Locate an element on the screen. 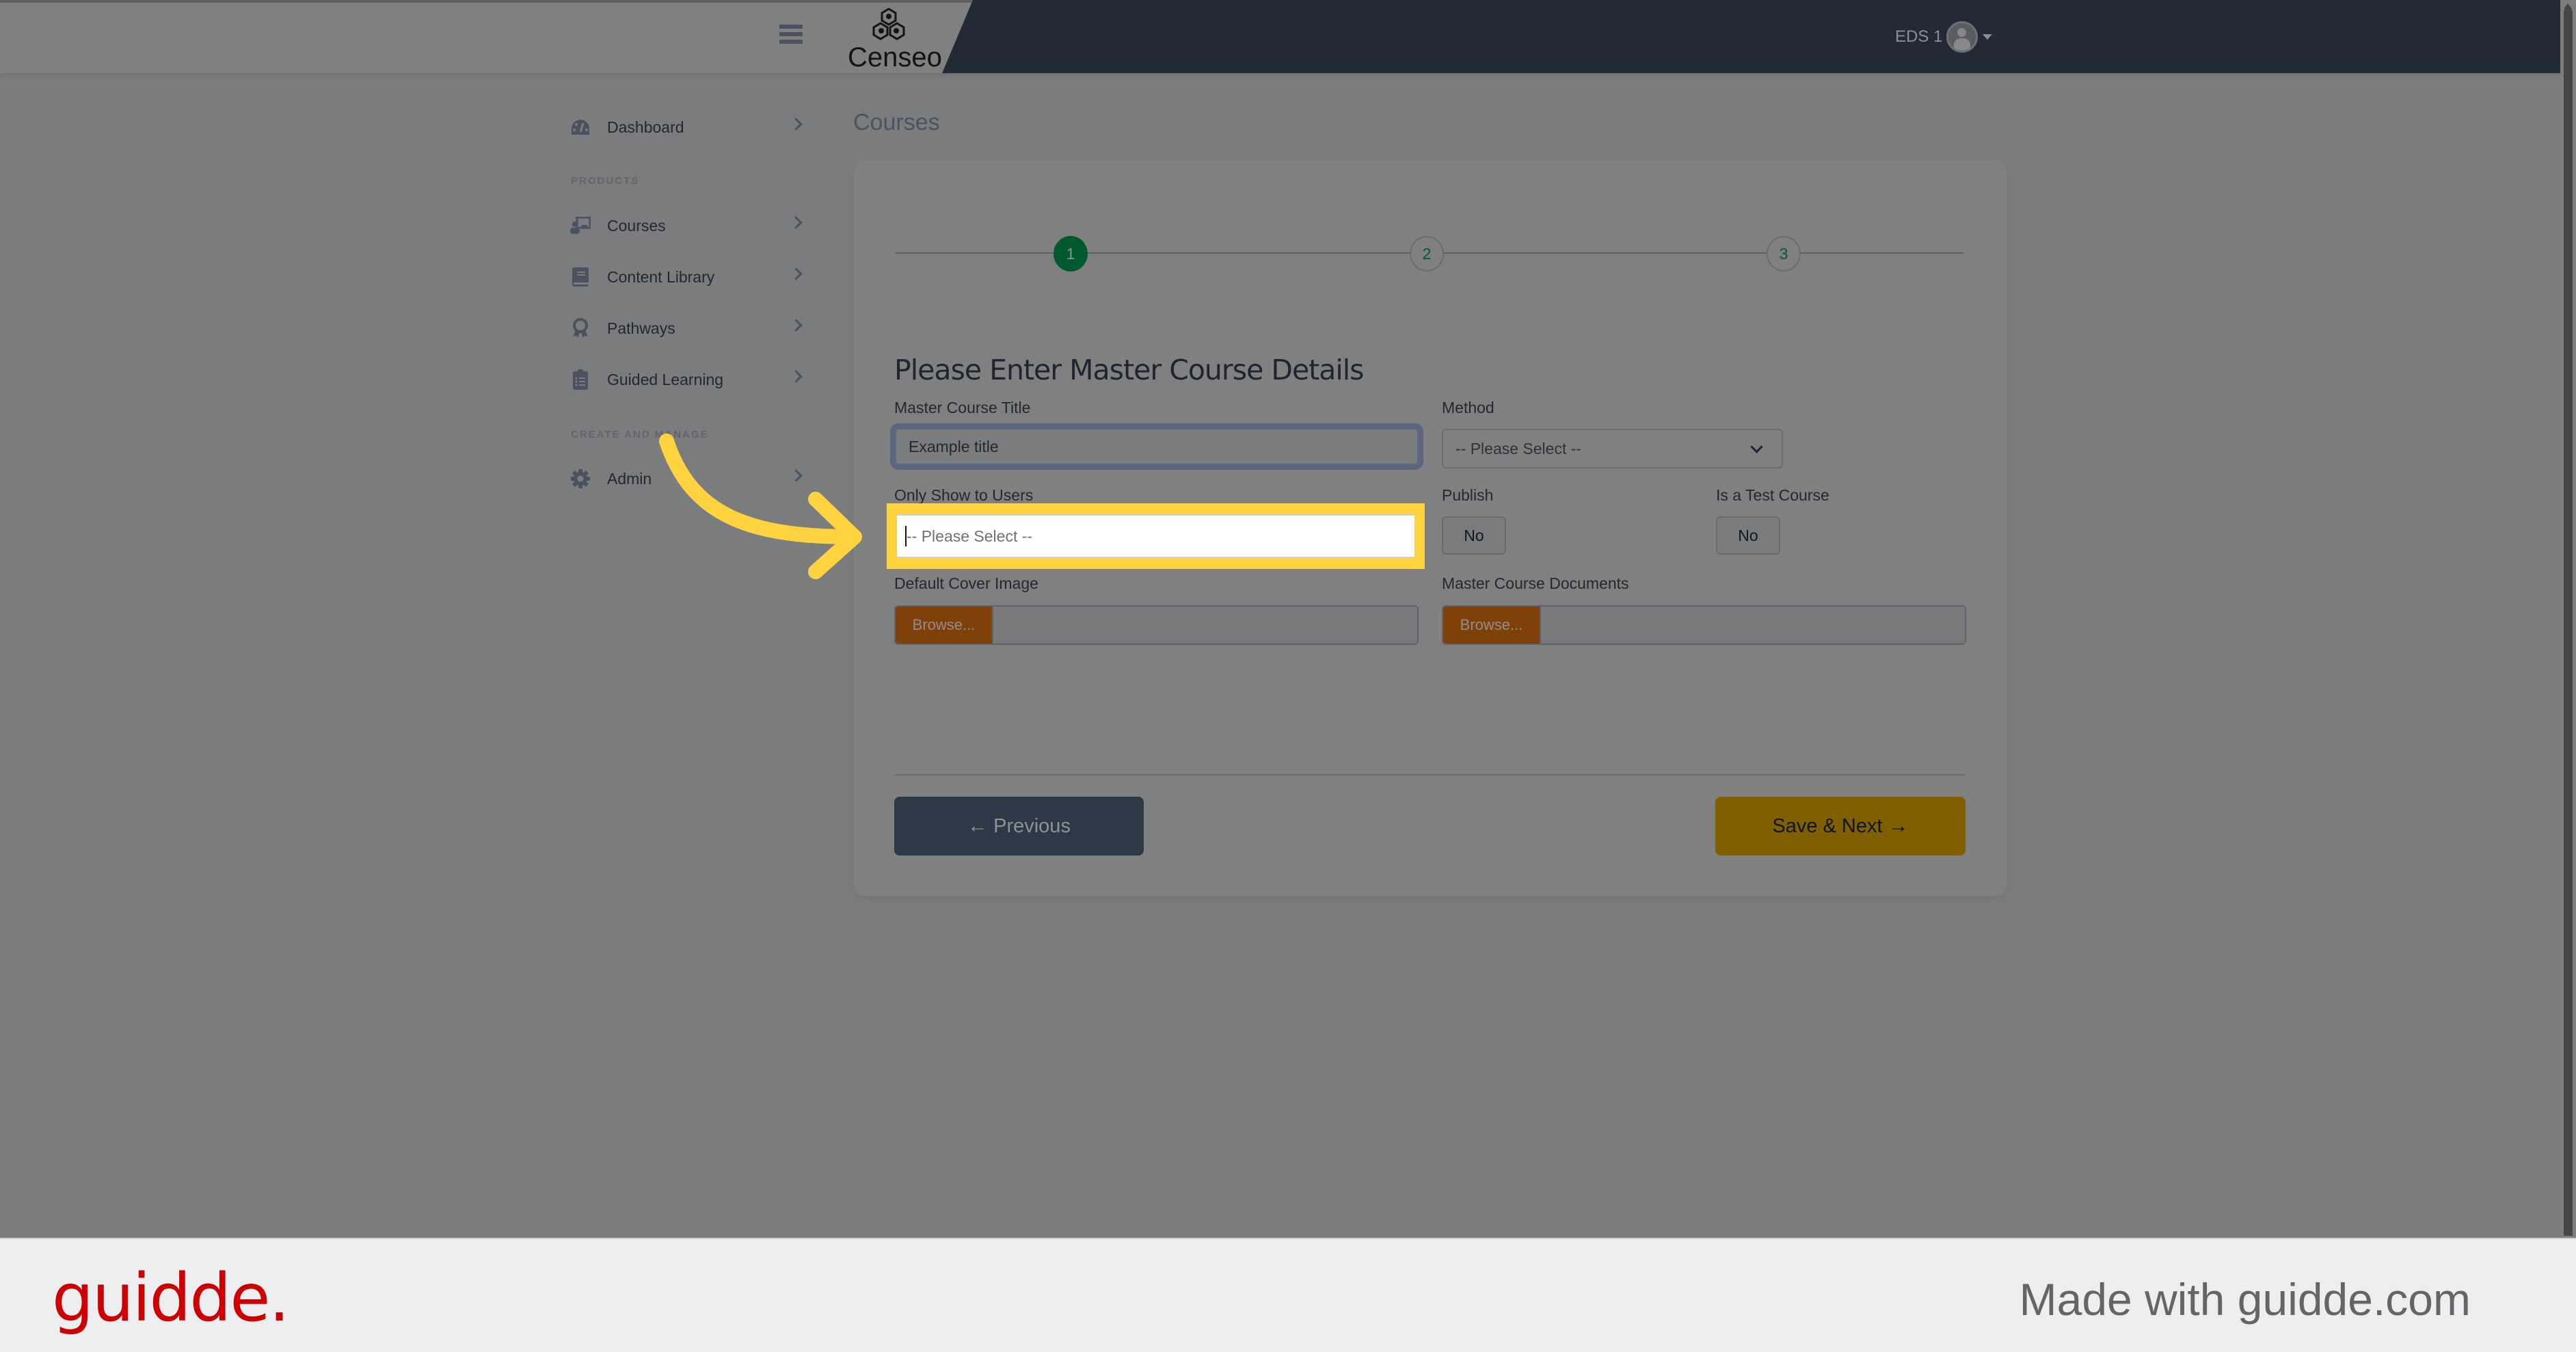  arrow-right-icon: → is located at coordinates (1898, 825).